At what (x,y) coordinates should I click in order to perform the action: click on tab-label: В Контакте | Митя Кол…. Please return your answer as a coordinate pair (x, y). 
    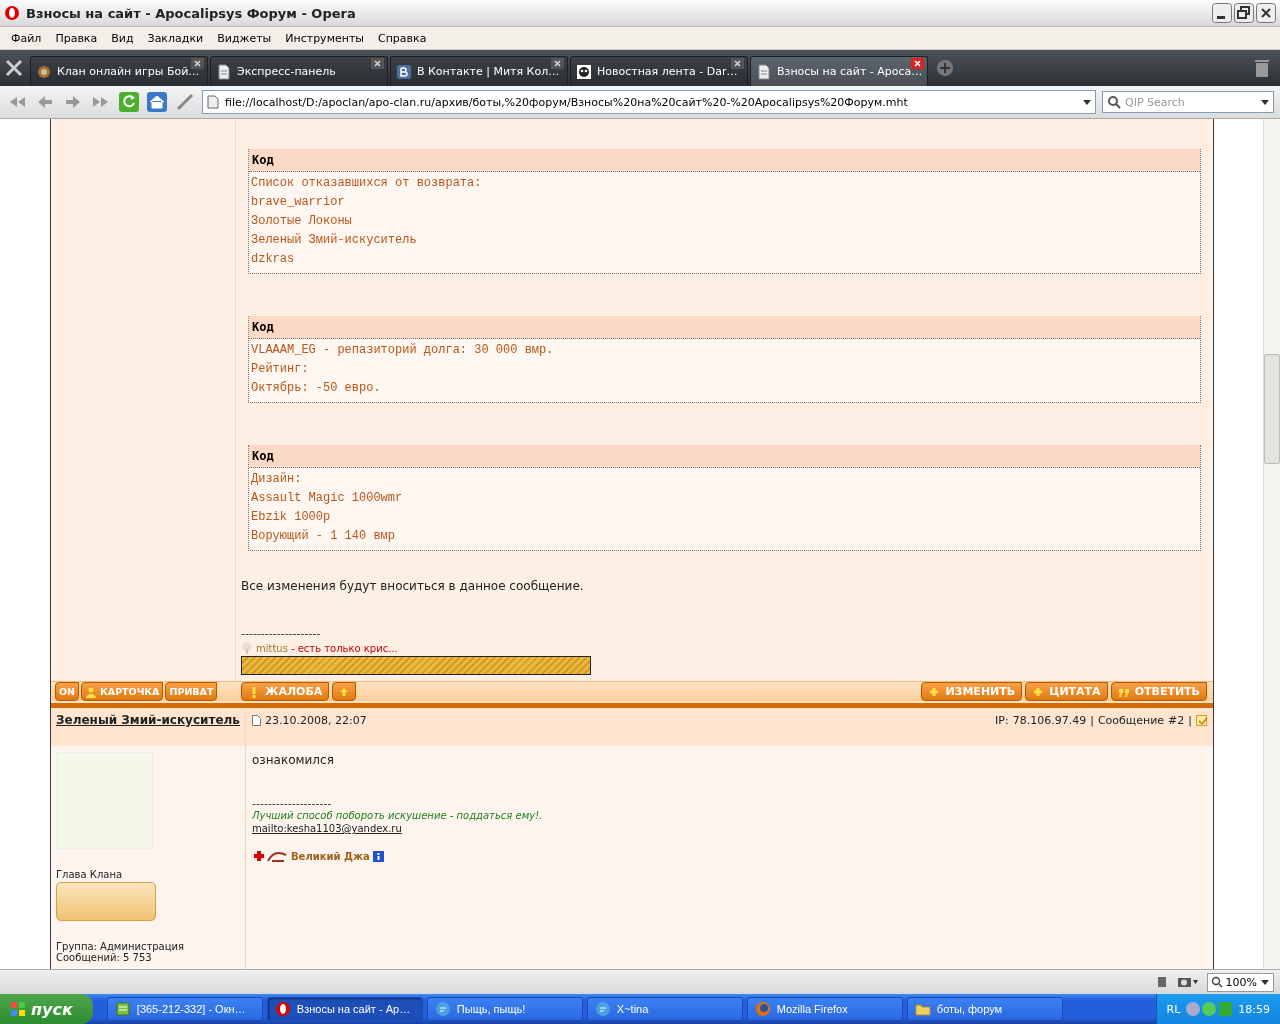
    Looking at the image, I should click on (488, 71).